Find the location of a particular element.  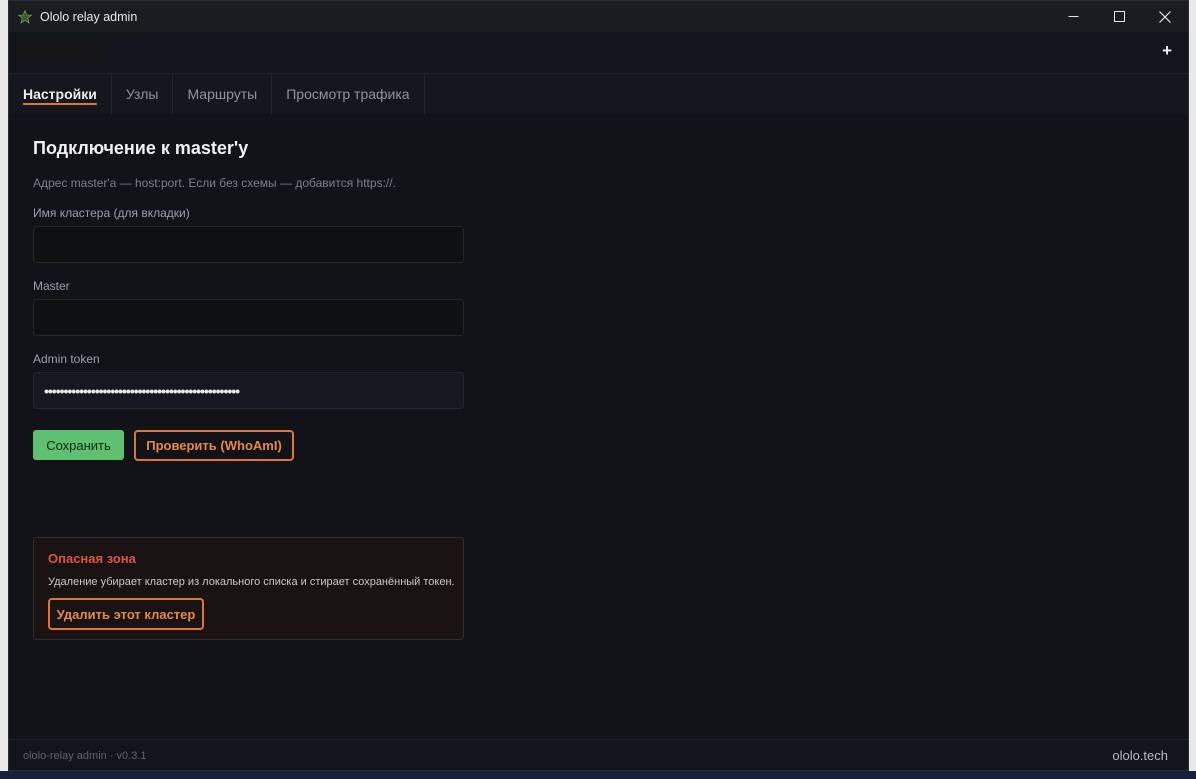

tab-nodes: Узлы is located at coordinates (143, 94).